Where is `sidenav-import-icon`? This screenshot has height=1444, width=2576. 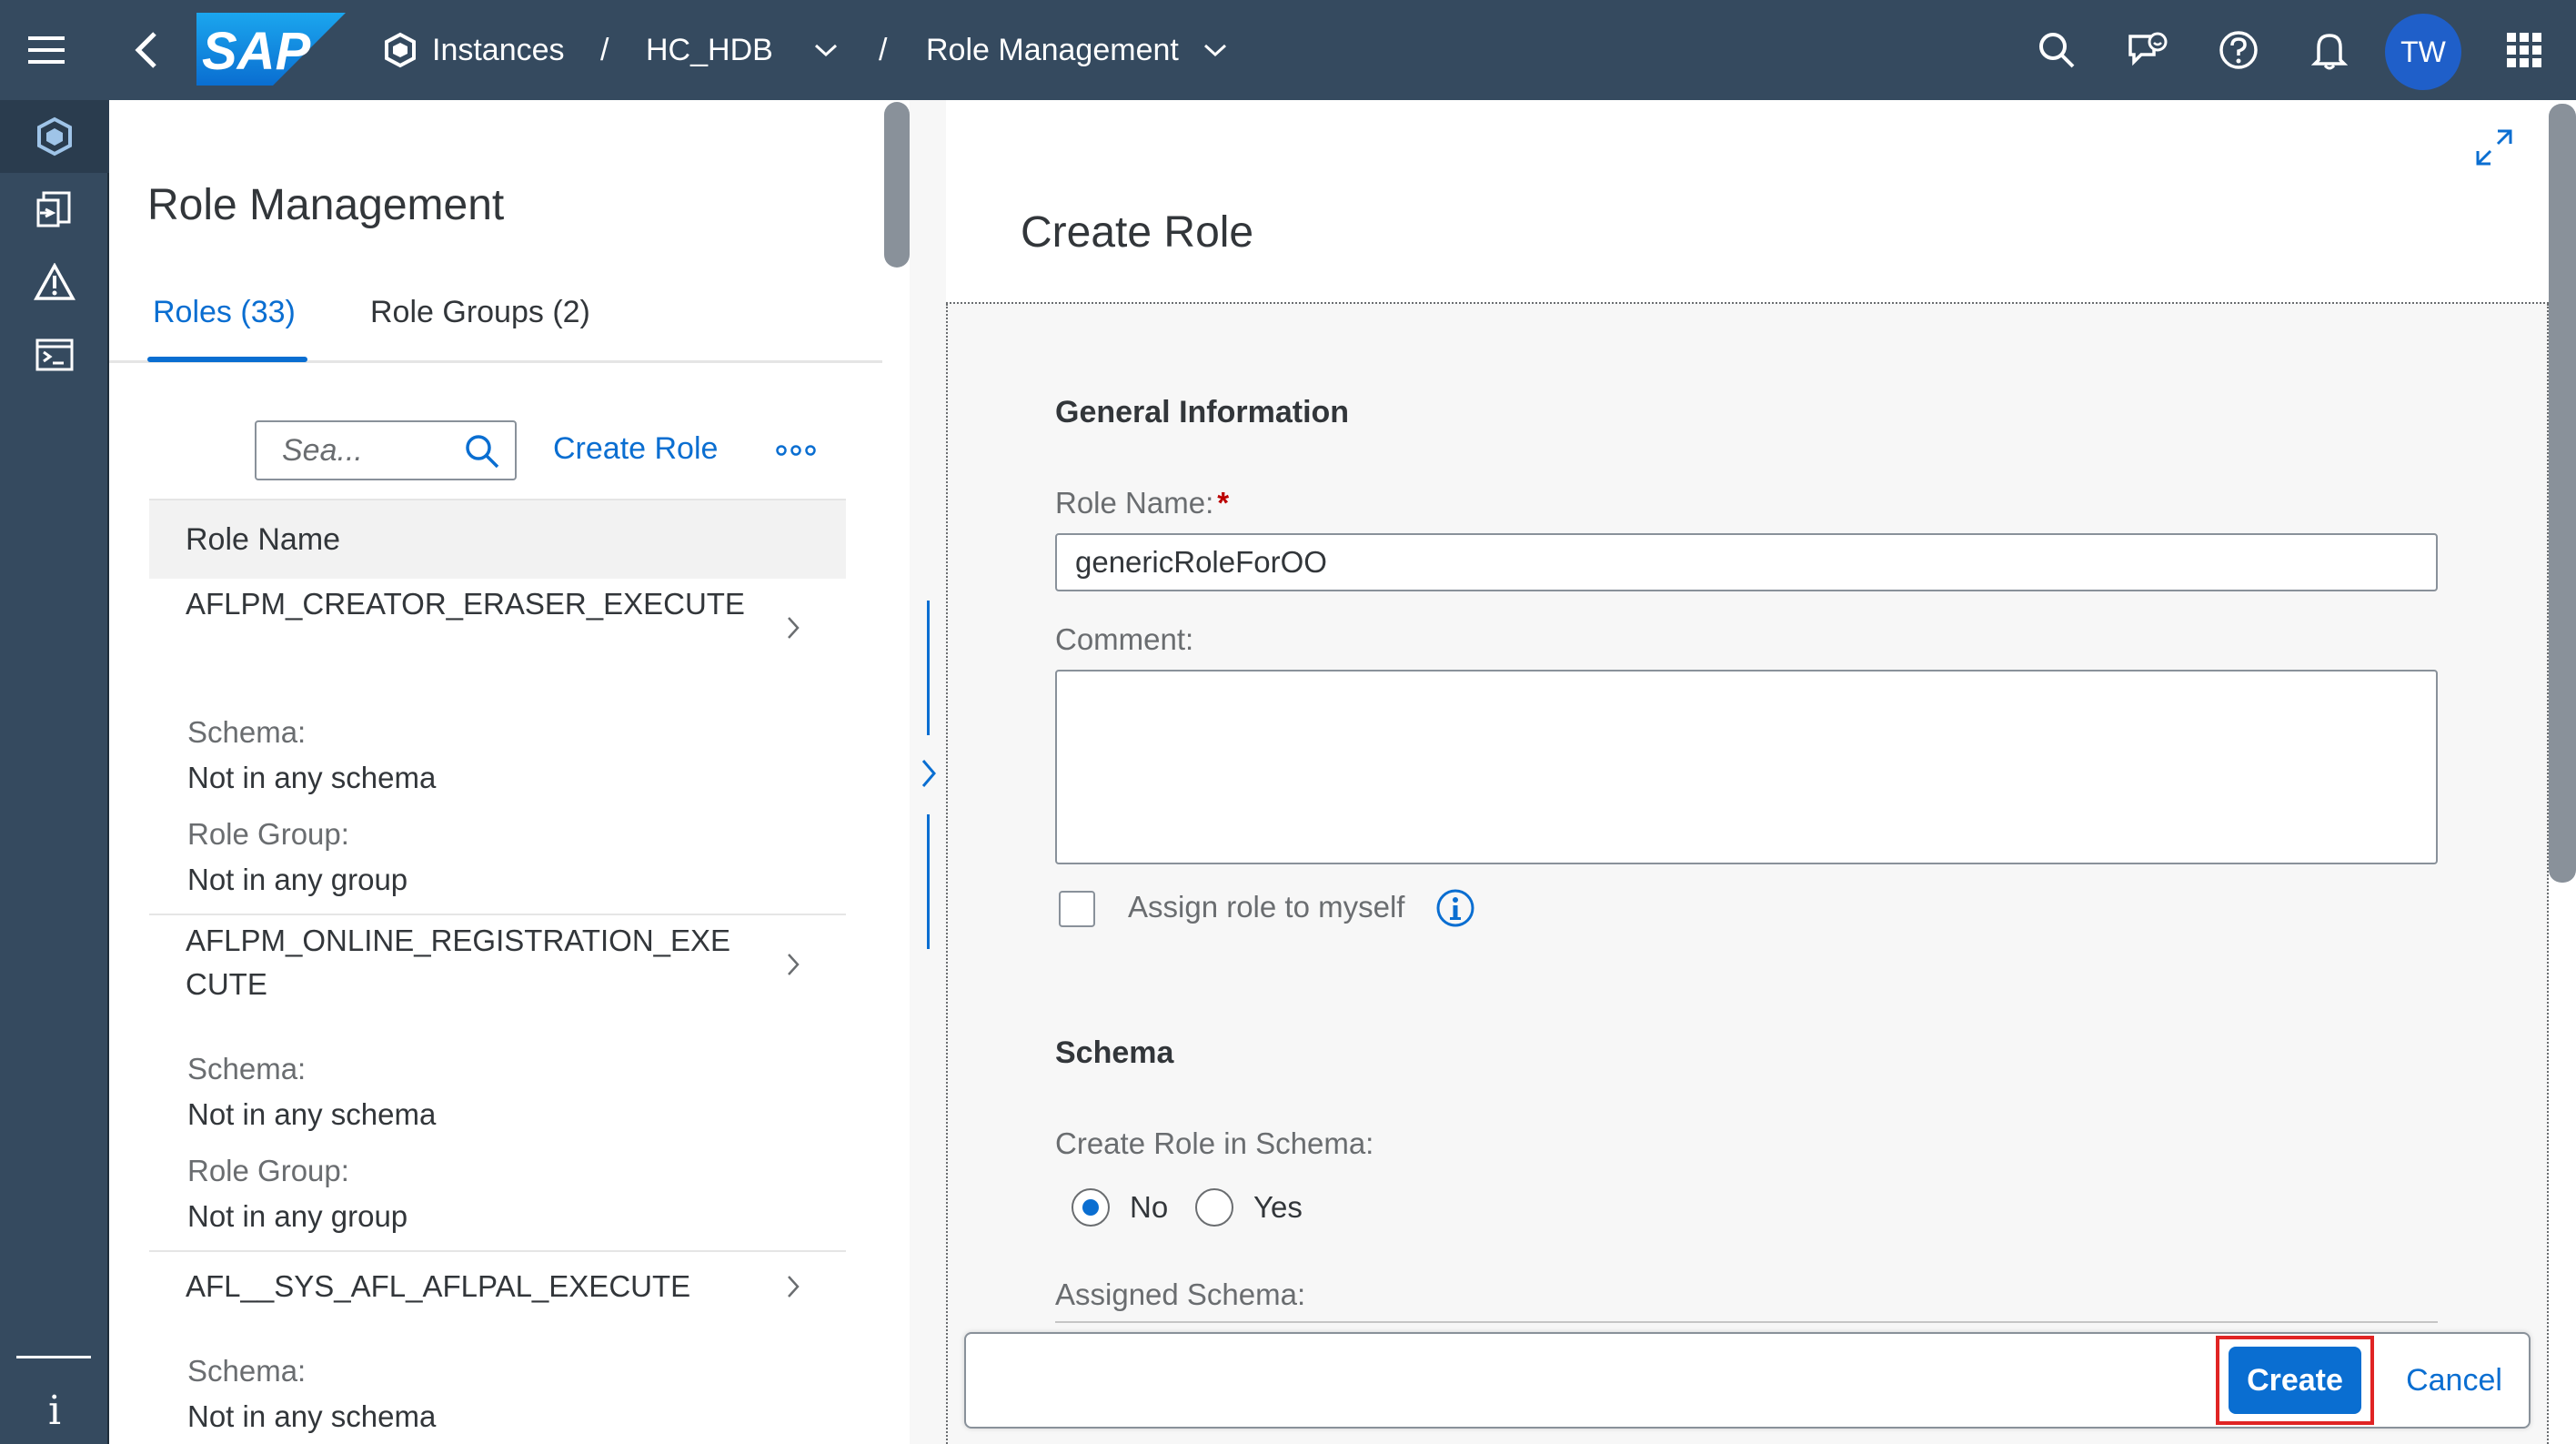 sidenav-import-icon is located at coordinates (54, 209).